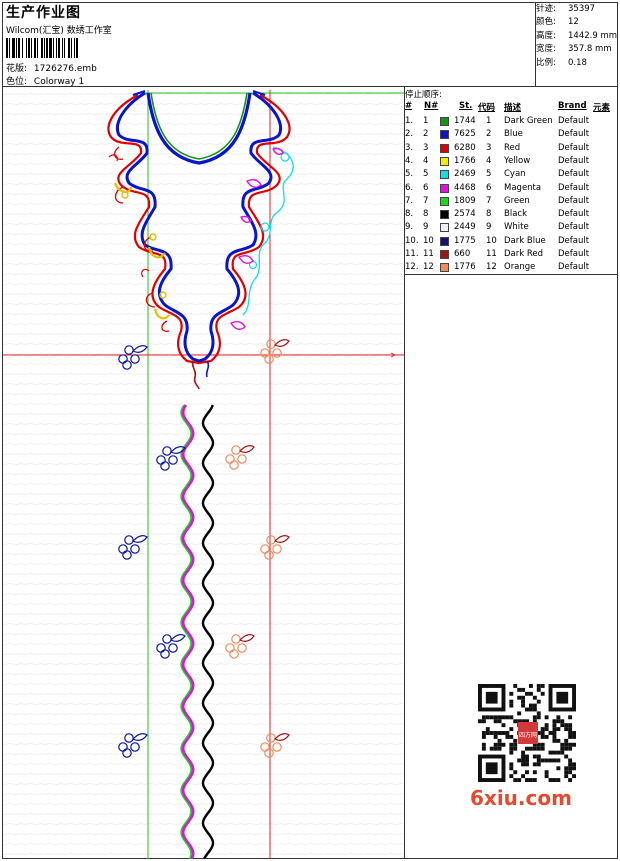 The height and width of the screenshot is (861, 620). I want to click on row-number: 2, so click(426, 134).